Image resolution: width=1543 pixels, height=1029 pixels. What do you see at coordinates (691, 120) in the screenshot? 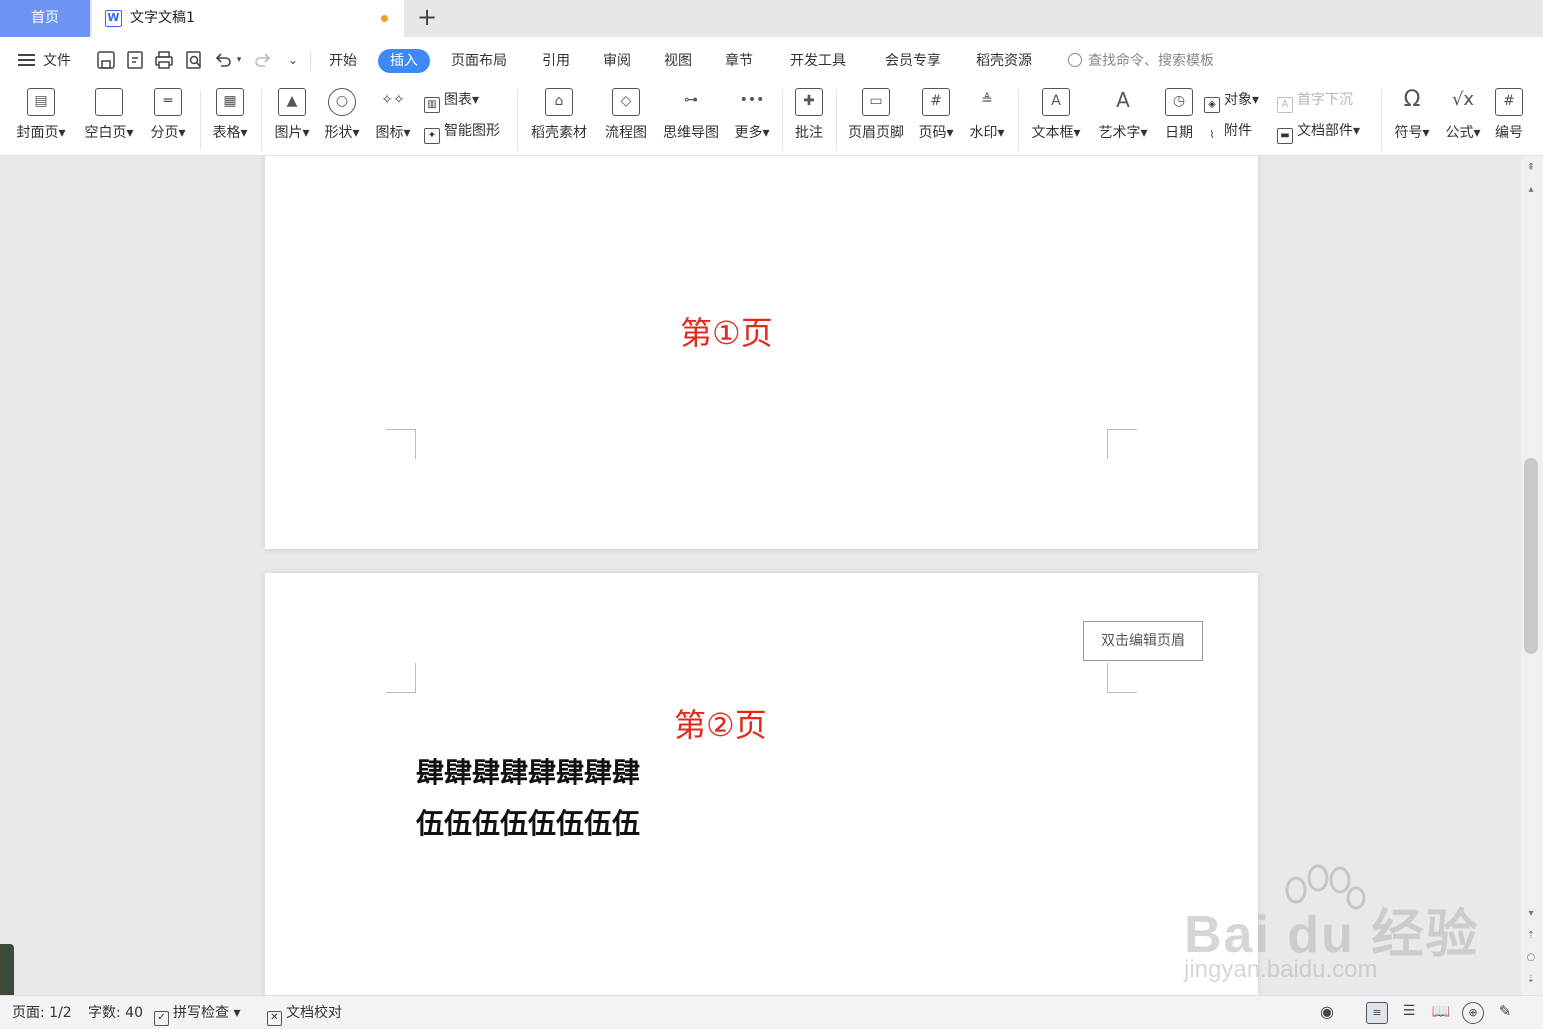
I see `mindmap-button: ⊶ 思维导图` at bounding box center [691, 120].